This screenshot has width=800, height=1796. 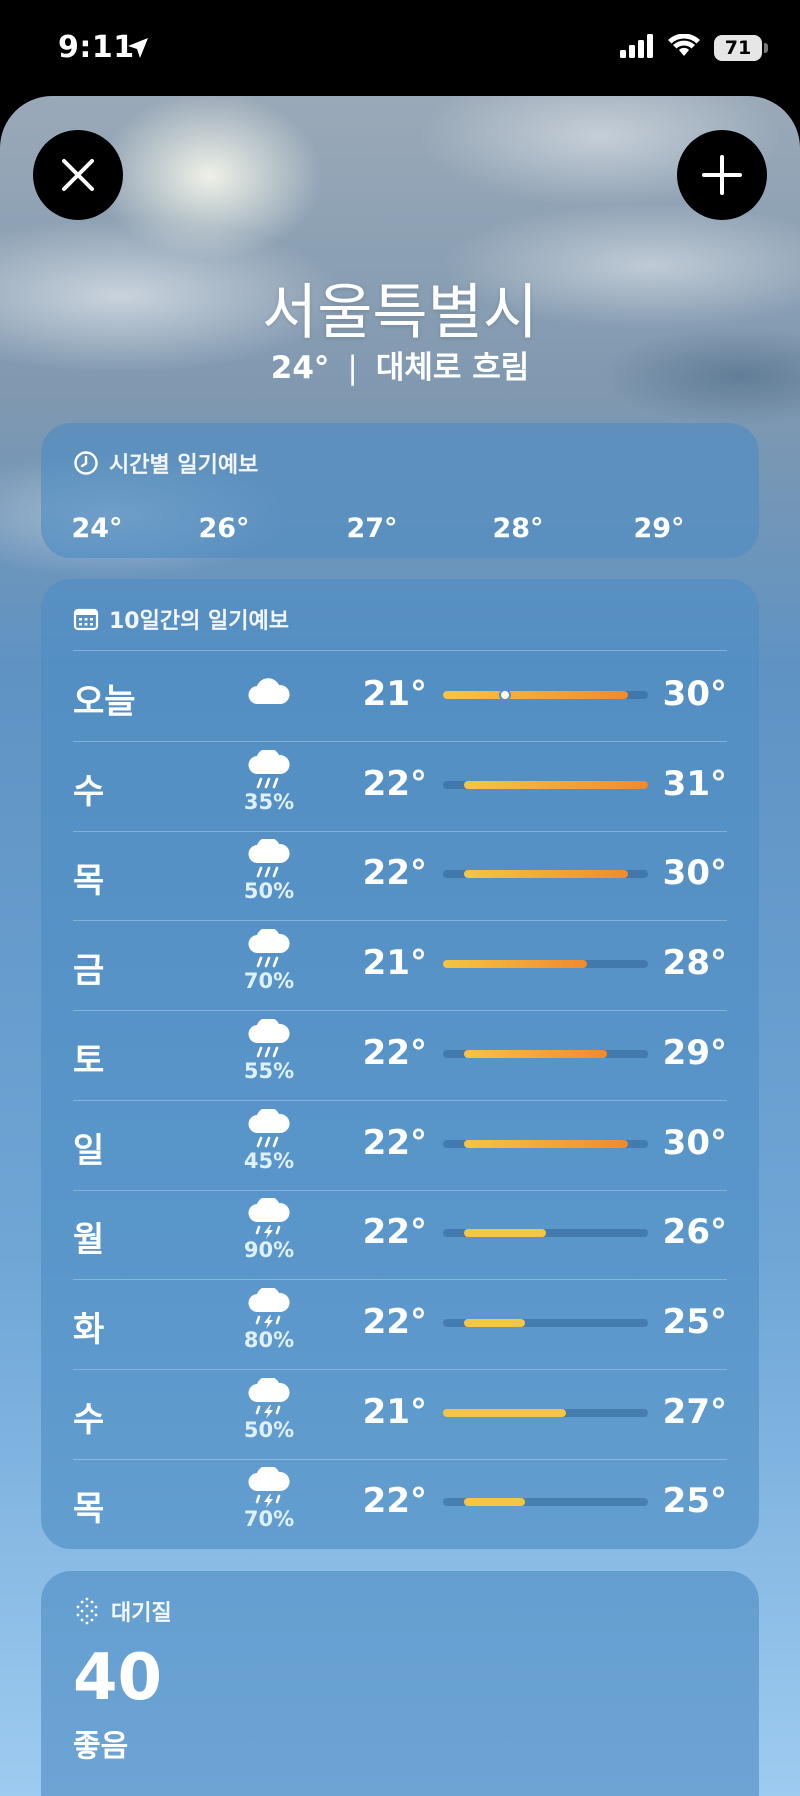 What do you see at coordinates (694, 1411) in the screenshot?
I see `high-temp: 27°` at bounding box center [694, 1411].